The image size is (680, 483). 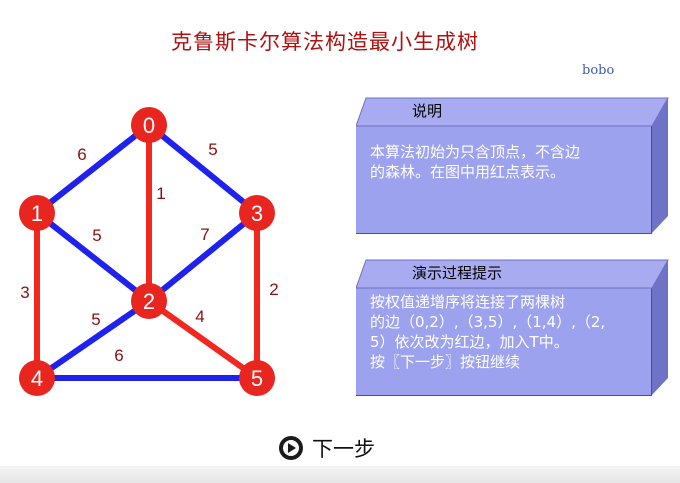 I want to click on play-circle-icon, so click(x=291, y=448).